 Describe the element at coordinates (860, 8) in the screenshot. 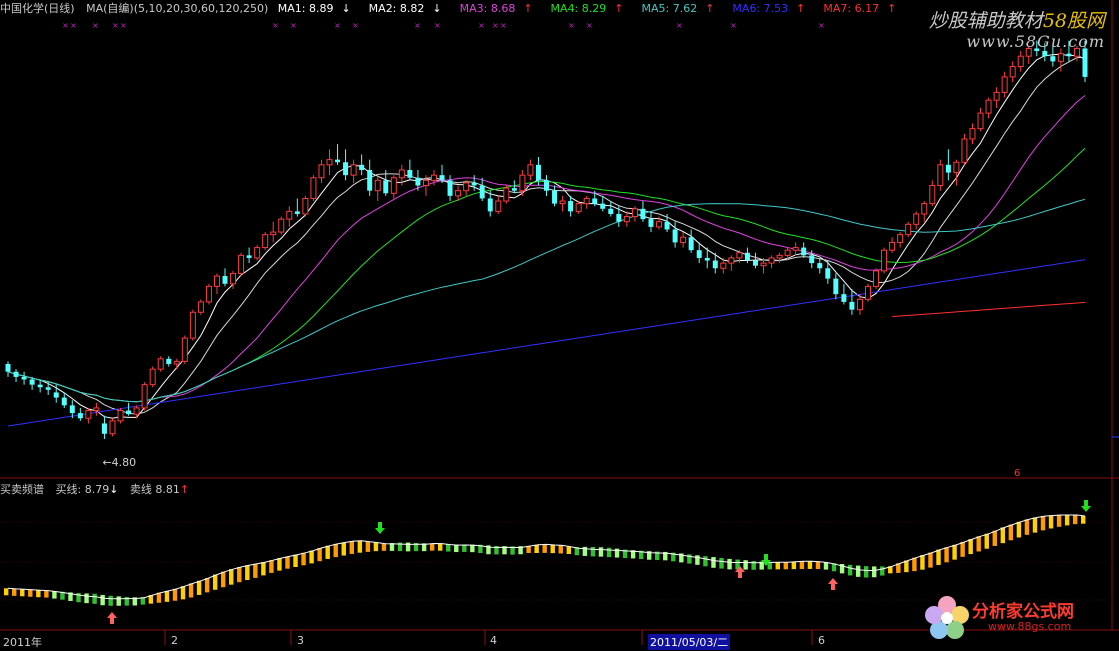

I see `ma-legend-item: MA7: 6.17 ↑` at that location.